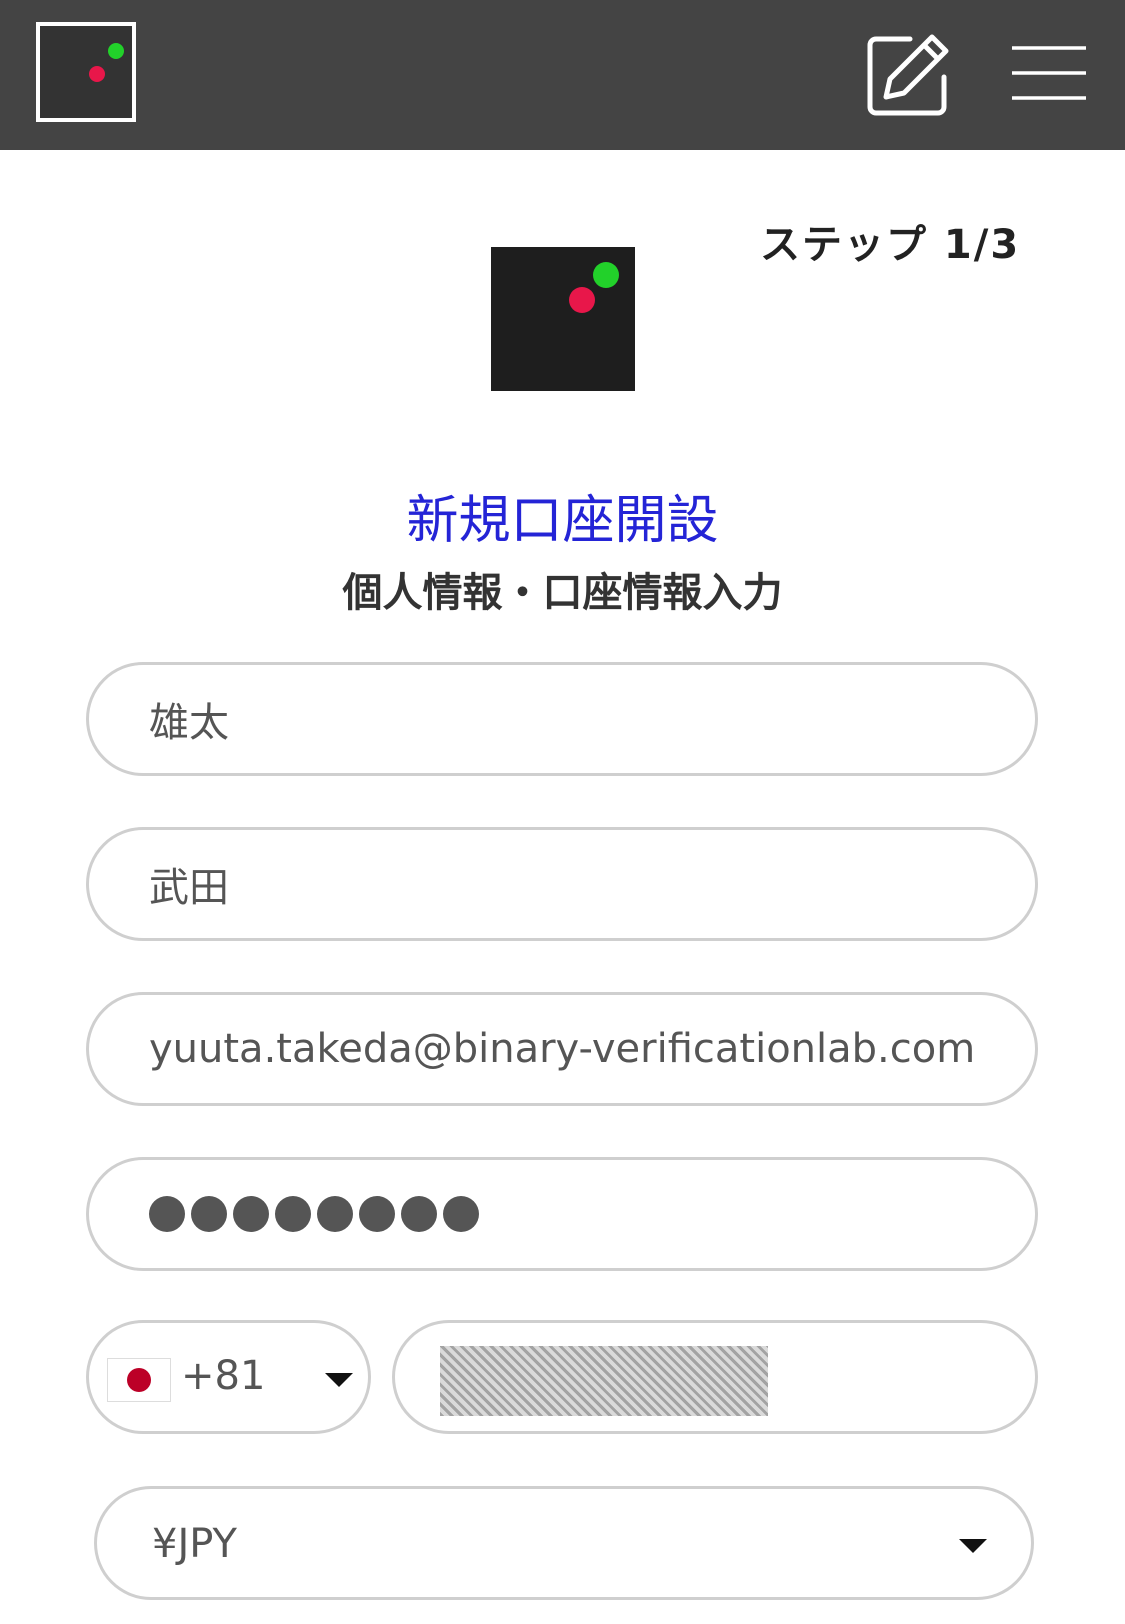 The width and height of the screenshot is (1125, 1624). I want to click on country-code-select: +81, so click(228, 1377).